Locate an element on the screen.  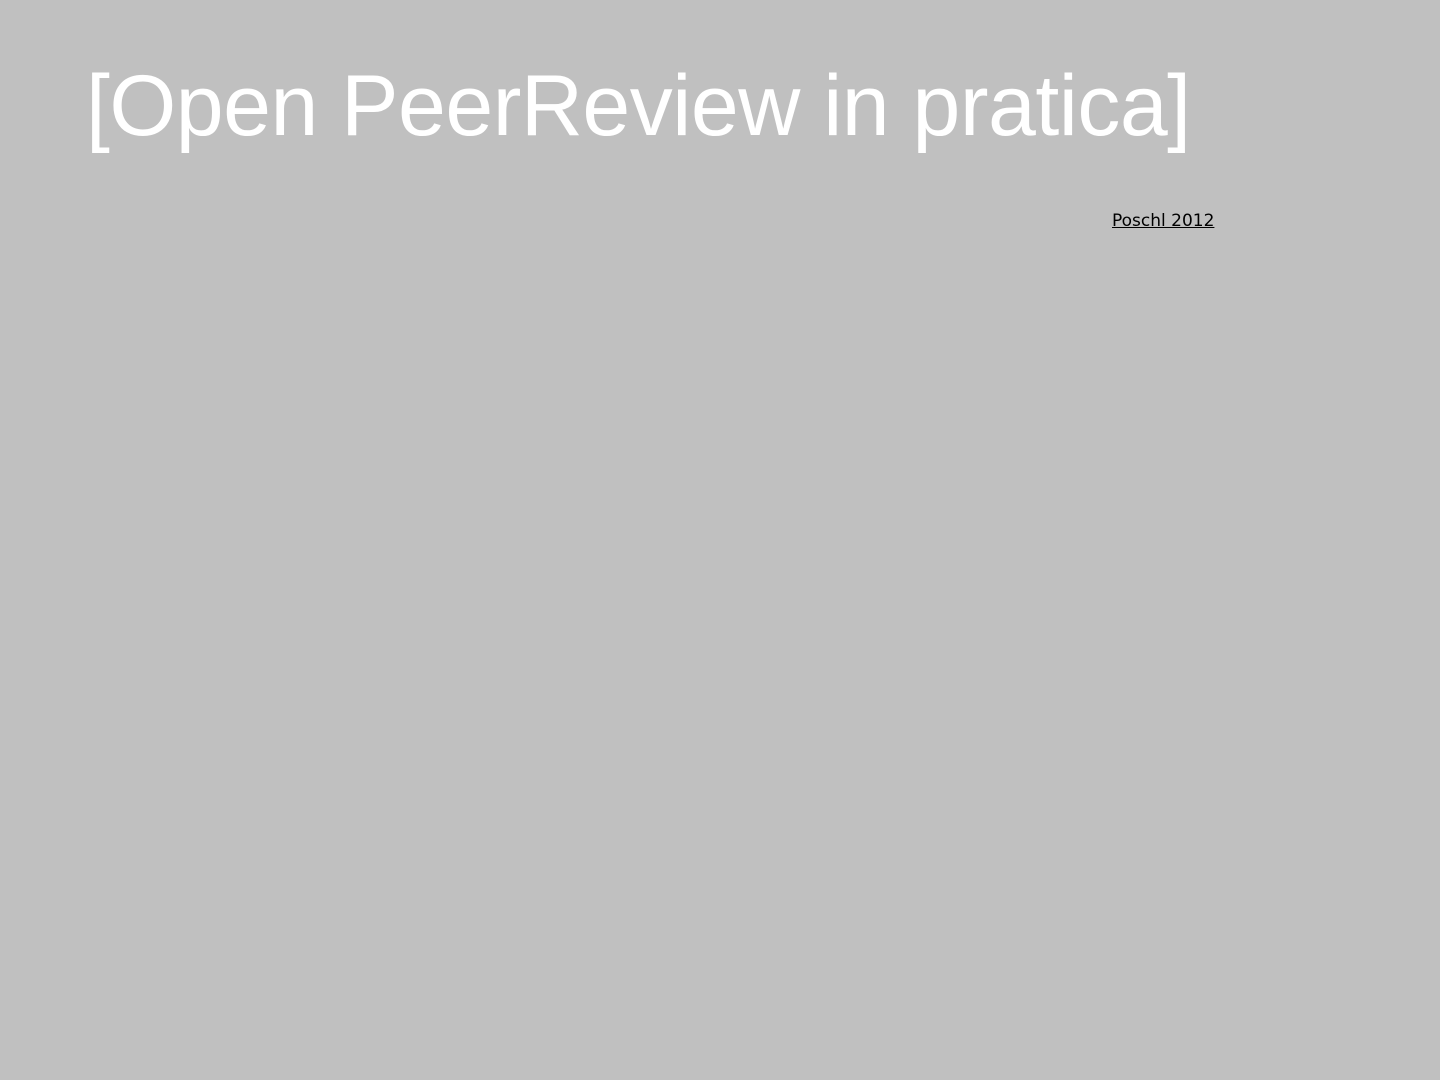
slide-title: [Open PeerReview in pratica] is located at coordinates (638, 106).